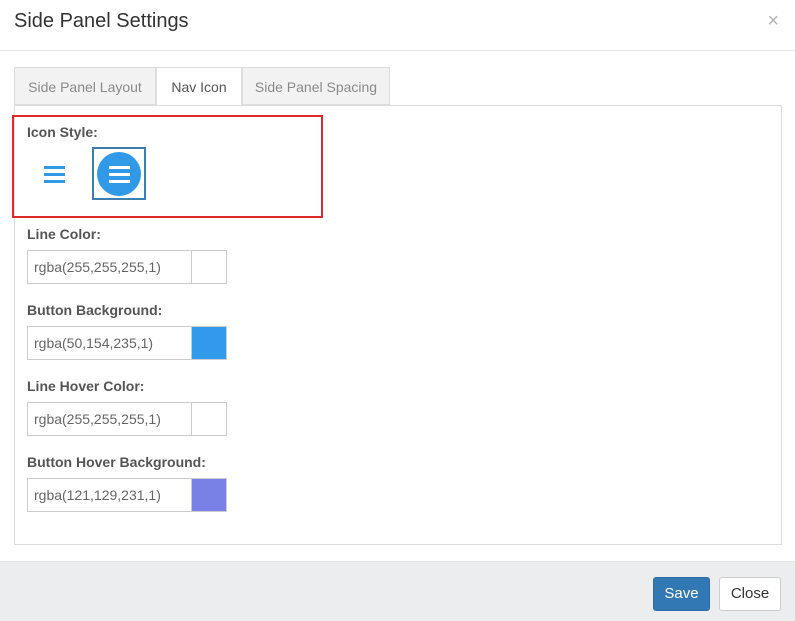 The height and width of the screenshot is (621, 795). Describe the element at coordinates (85, 86) in the screenshot. I see `tab-side-panel-layout: Side Panel Layout` at that location.